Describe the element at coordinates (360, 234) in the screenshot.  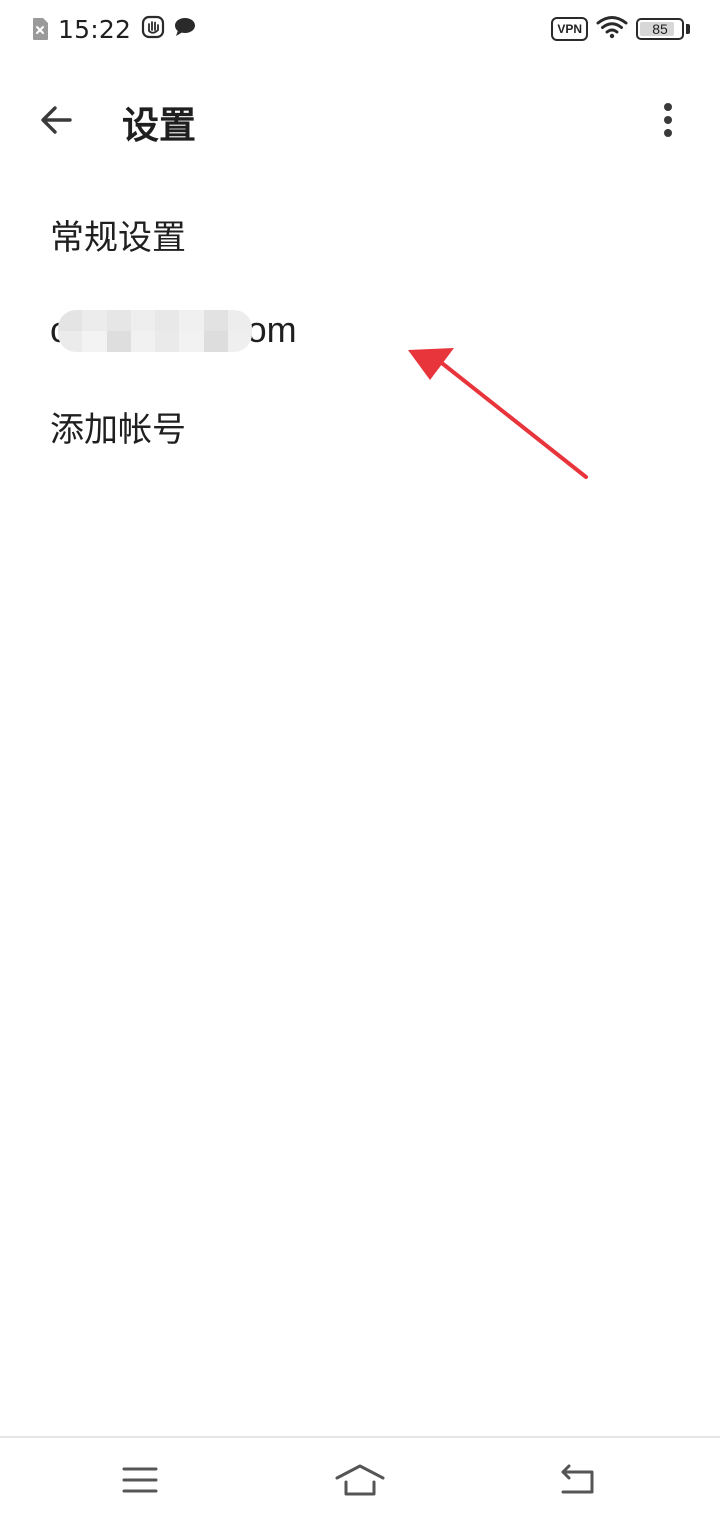
I see `general-settings-item: 常规设置` at that location.